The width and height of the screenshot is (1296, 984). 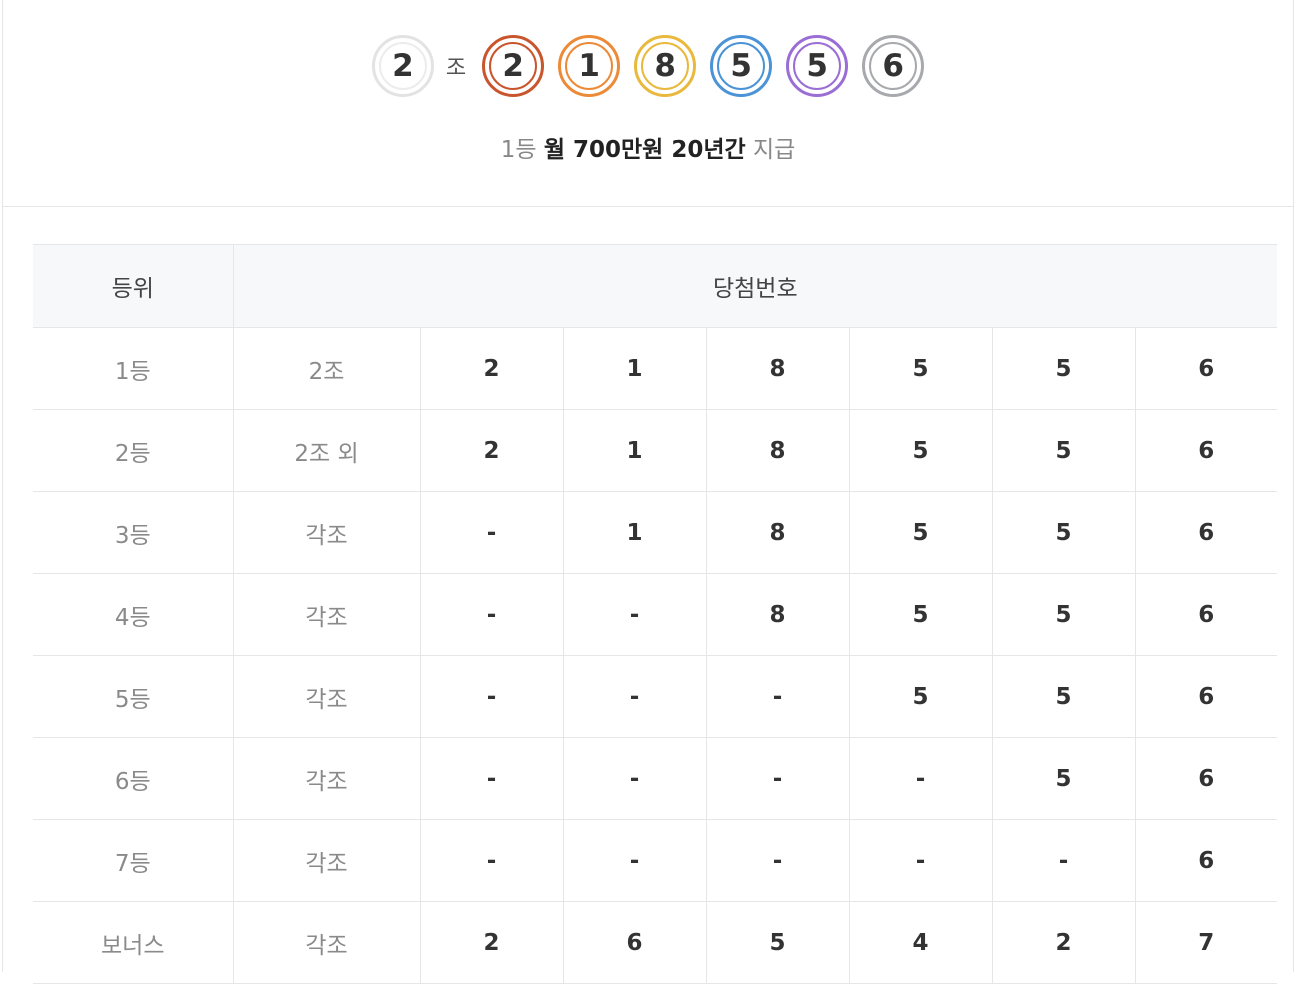 I want to click on digit-cell: 7, so click(x=1206, y=942).